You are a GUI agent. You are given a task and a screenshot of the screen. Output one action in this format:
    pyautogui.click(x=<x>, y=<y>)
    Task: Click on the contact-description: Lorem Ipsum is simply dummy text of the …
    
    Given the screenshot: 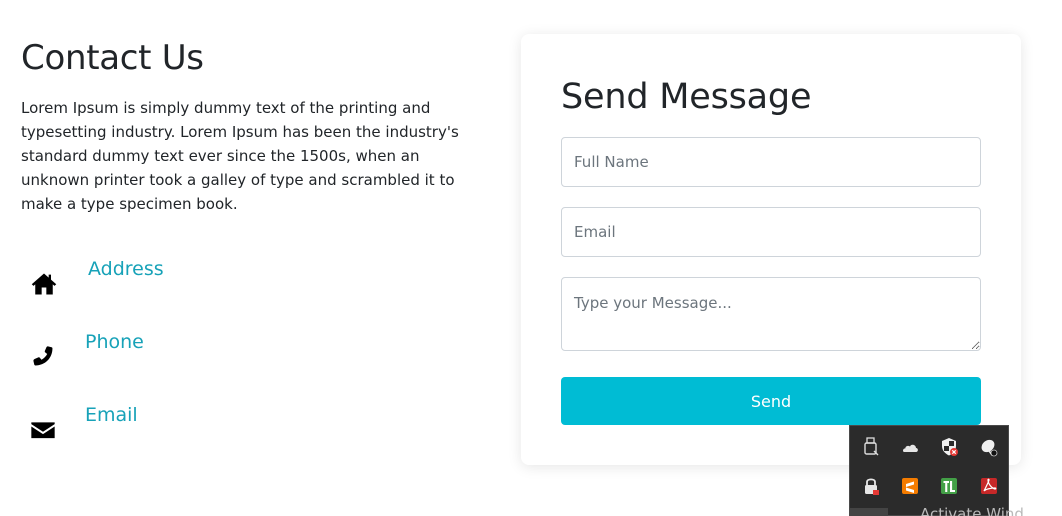 What is the action you would take?
    pyautogui.click(x=240, y=156)
    